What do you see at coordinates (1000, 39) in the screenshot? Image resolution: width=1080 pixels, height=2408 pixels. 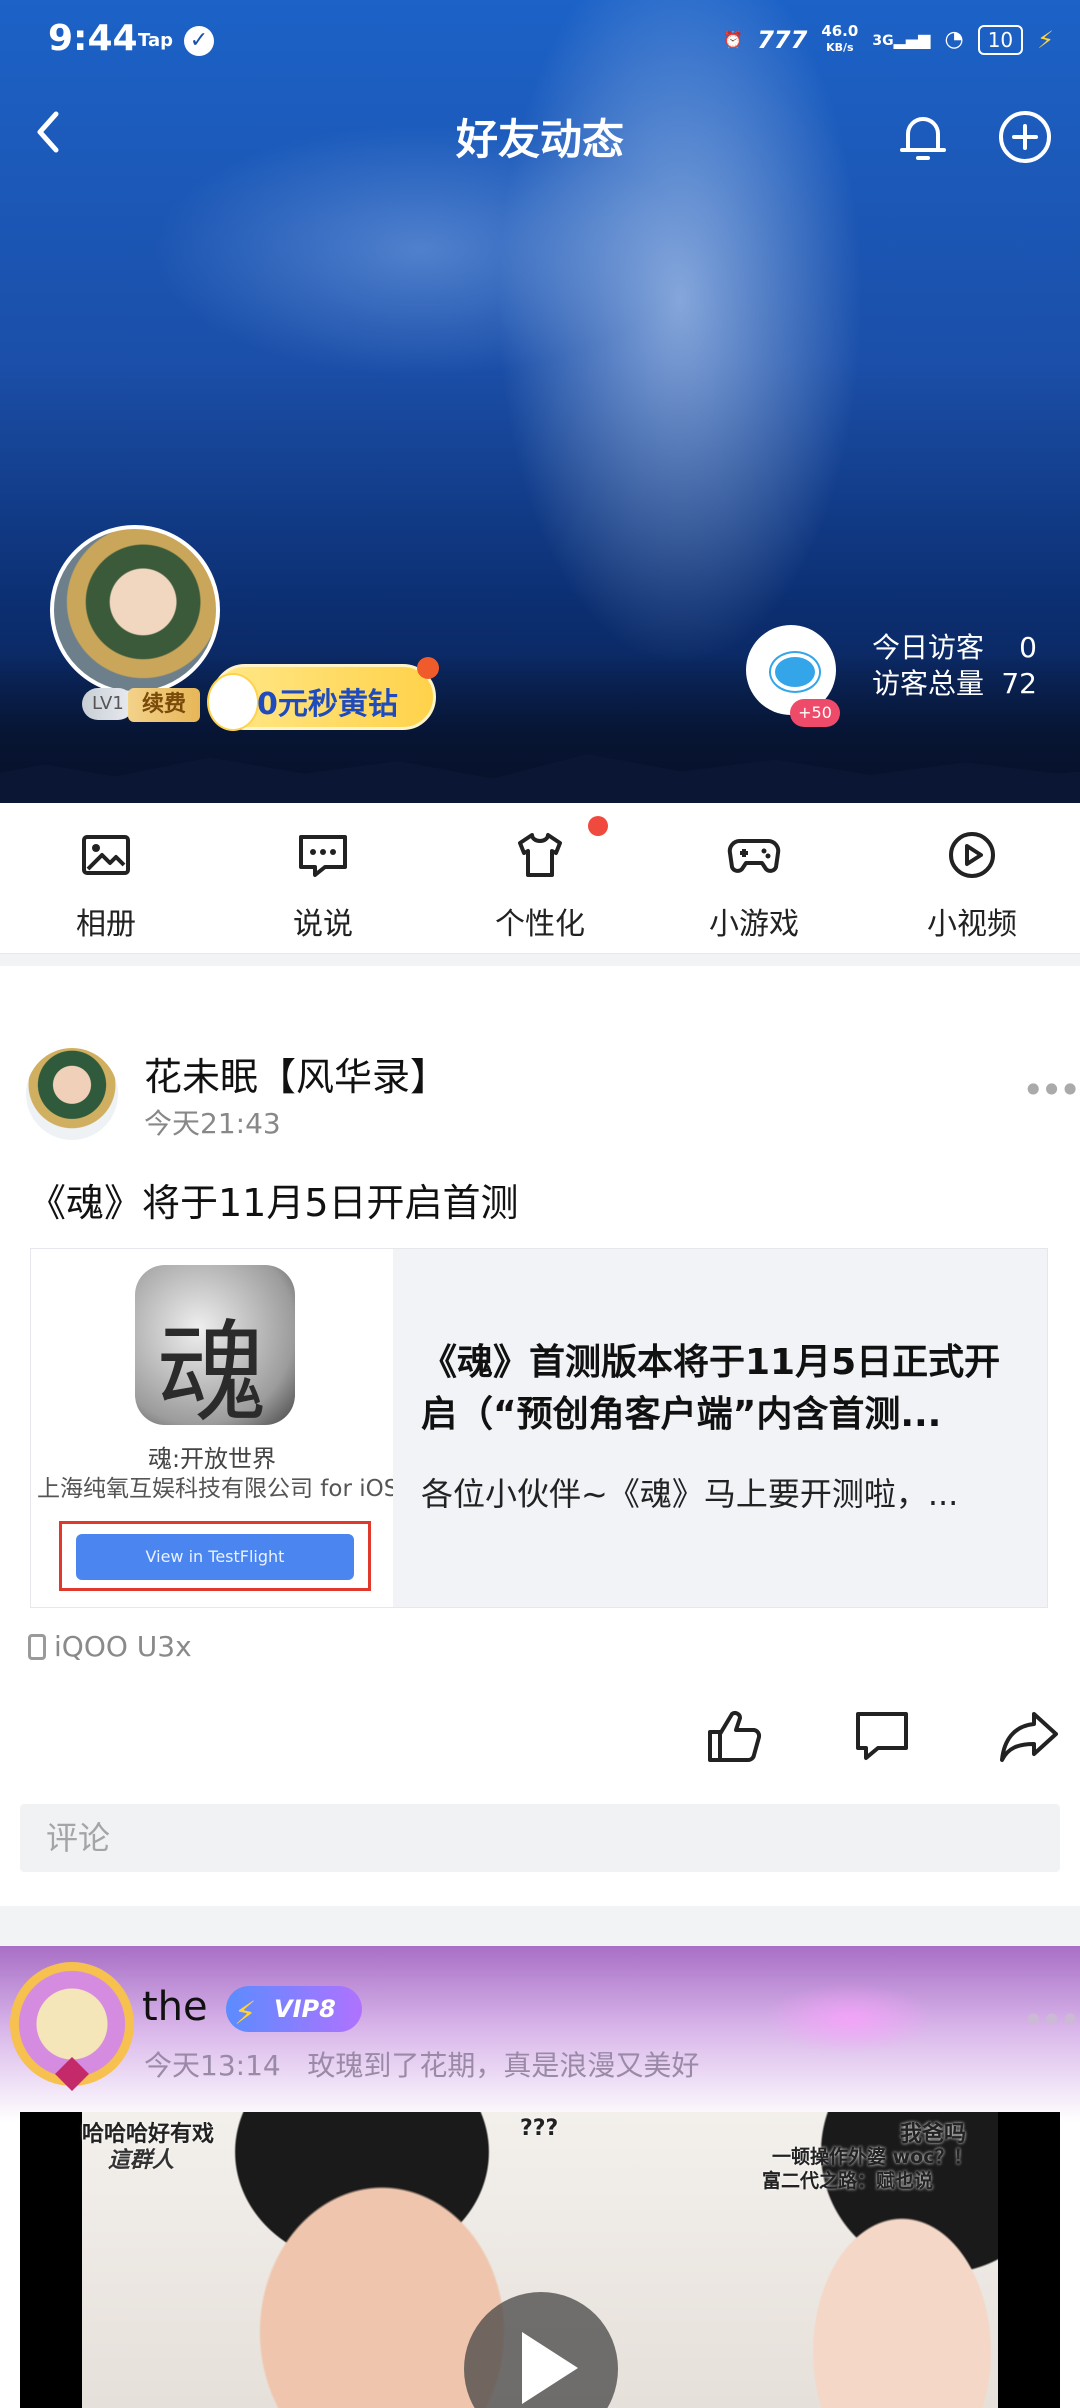 I see `battery-icon: 10` at bounding box center [1000, 39].